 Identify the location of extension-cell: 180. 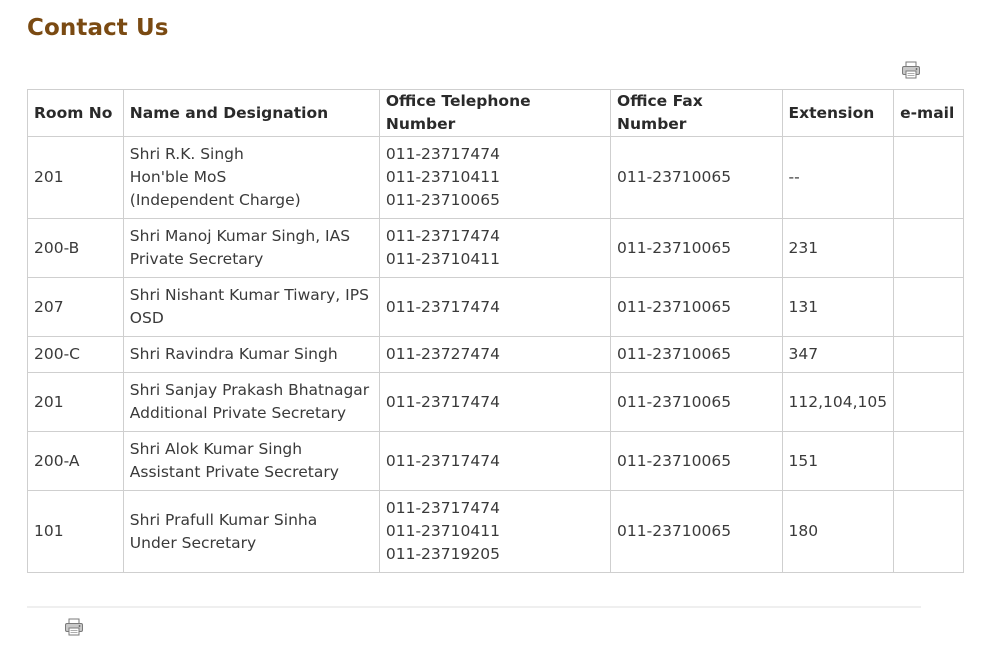
(838, 531).